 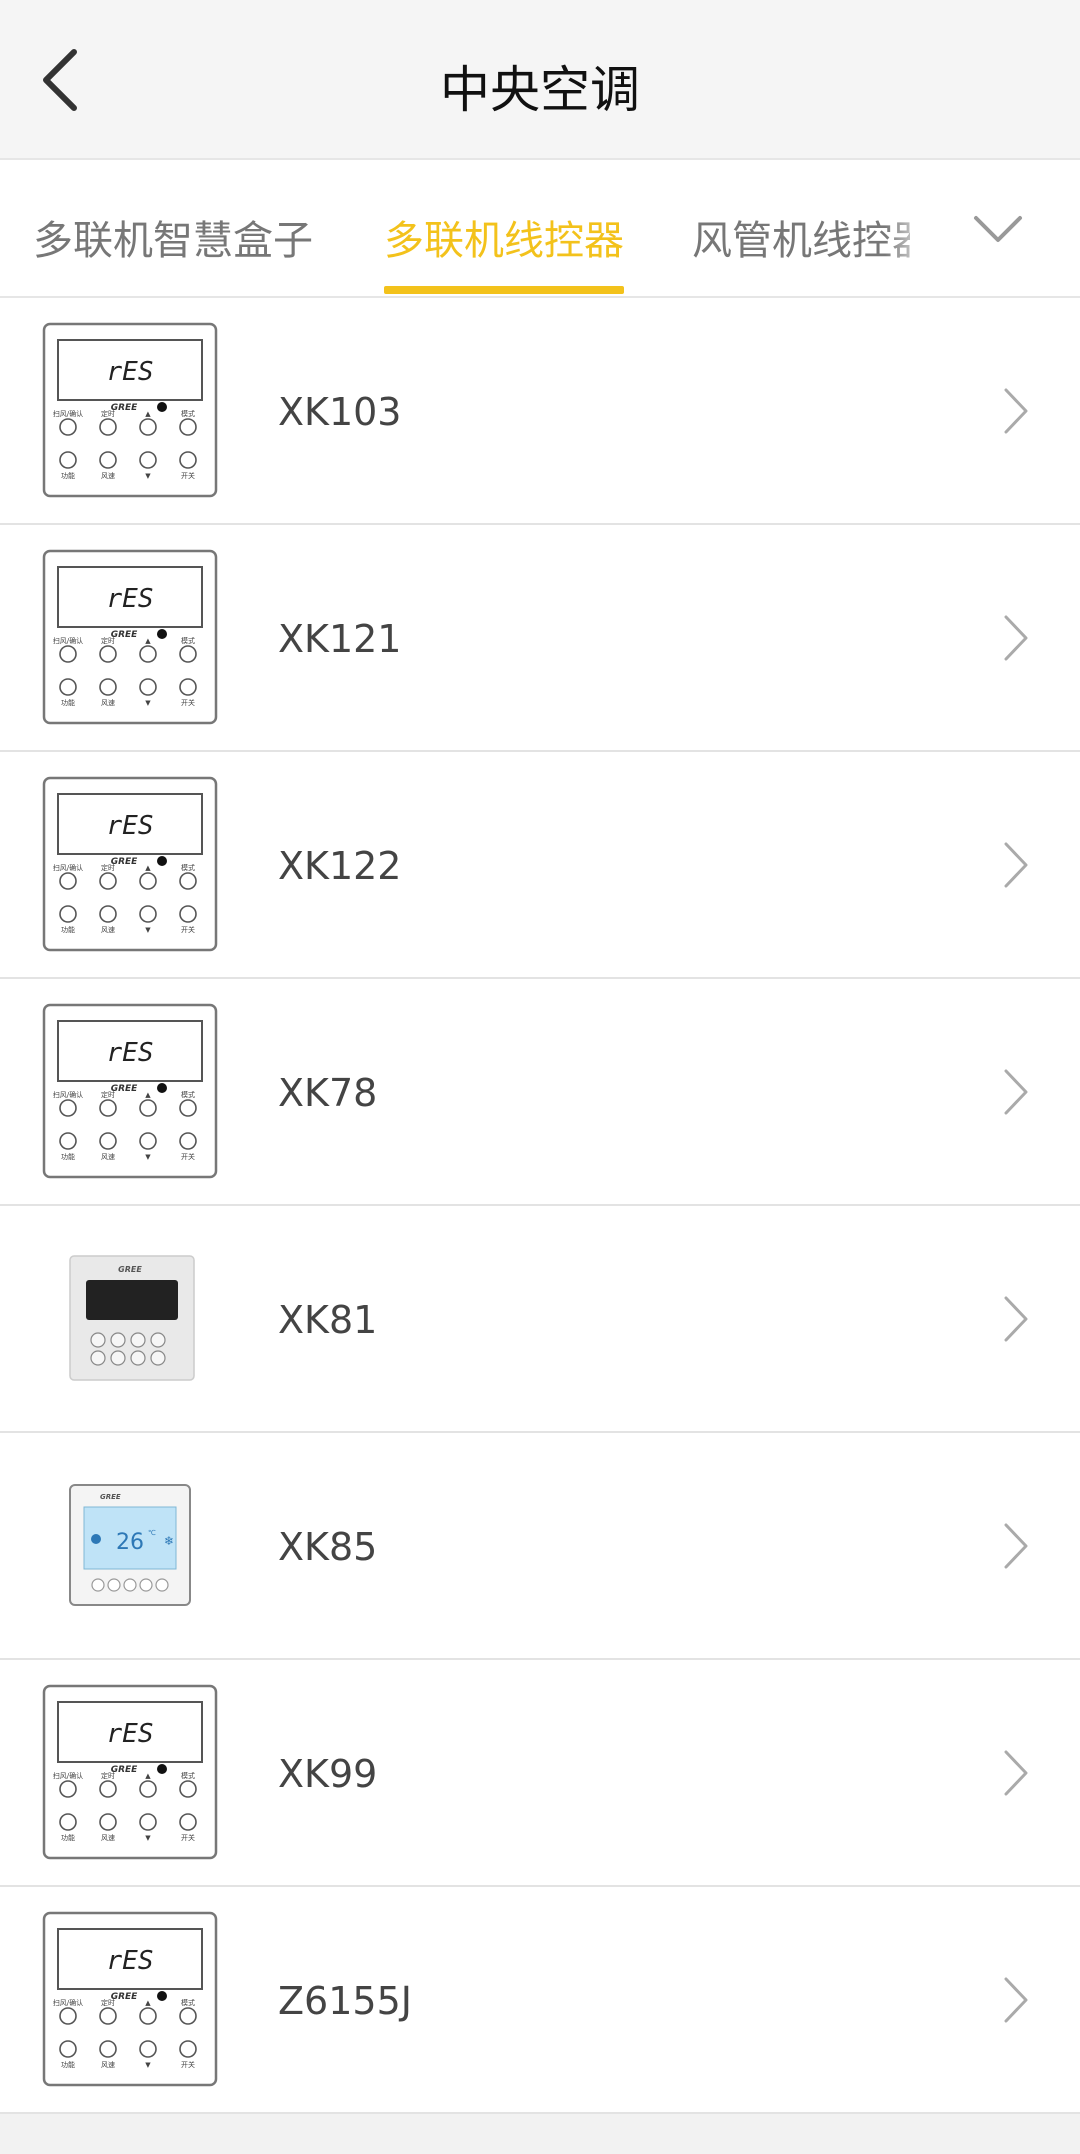 What do you see at coordinates (540, 1546) in the screenshot?
I see `list-item: GREE 26 ℃ ❄ XK85` at bounding box center [540, 1546].